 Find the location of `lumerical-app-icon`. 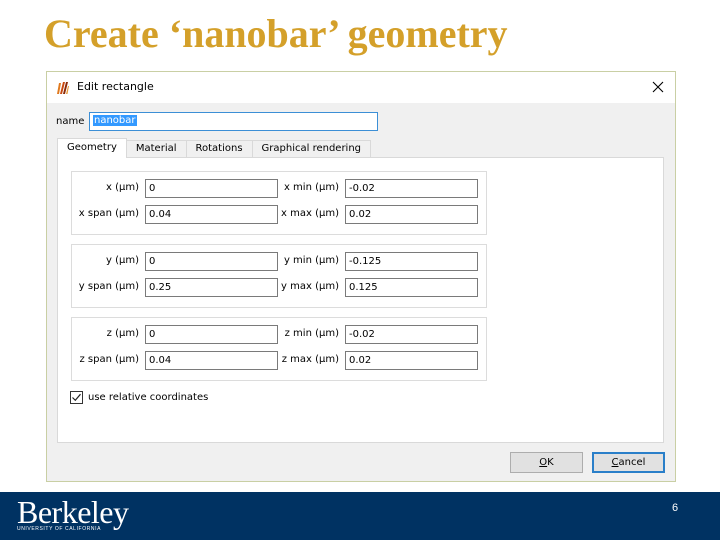

lumerical-app-icon is located at coordinates (63, 87).